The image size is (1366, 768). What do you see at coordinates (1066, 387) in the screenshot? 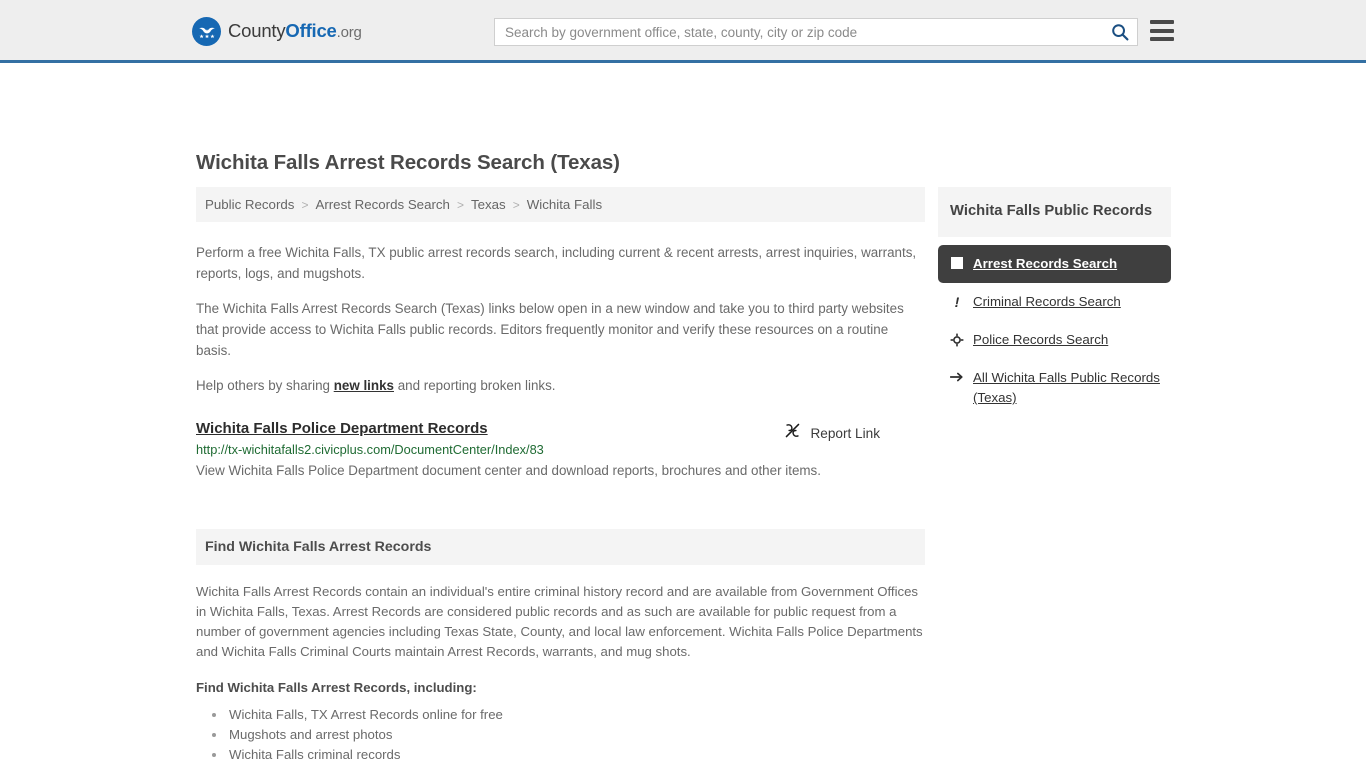
I see `sidebar-item-label: All Wichita Falls Public Records (Texas)` at bounding box center [1066, 387].